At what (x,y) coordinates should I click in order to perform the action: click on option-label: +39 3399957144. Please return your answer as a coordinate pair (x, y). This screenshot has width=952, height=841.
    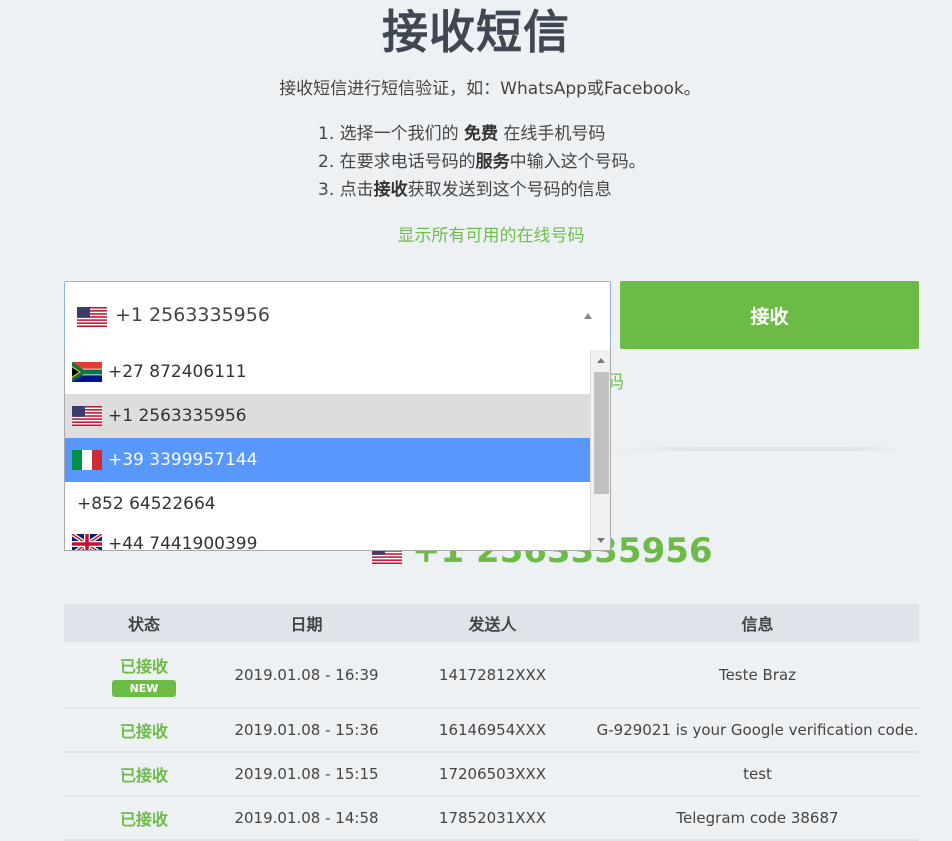
    Looking at the image, I should click on (183, 460).